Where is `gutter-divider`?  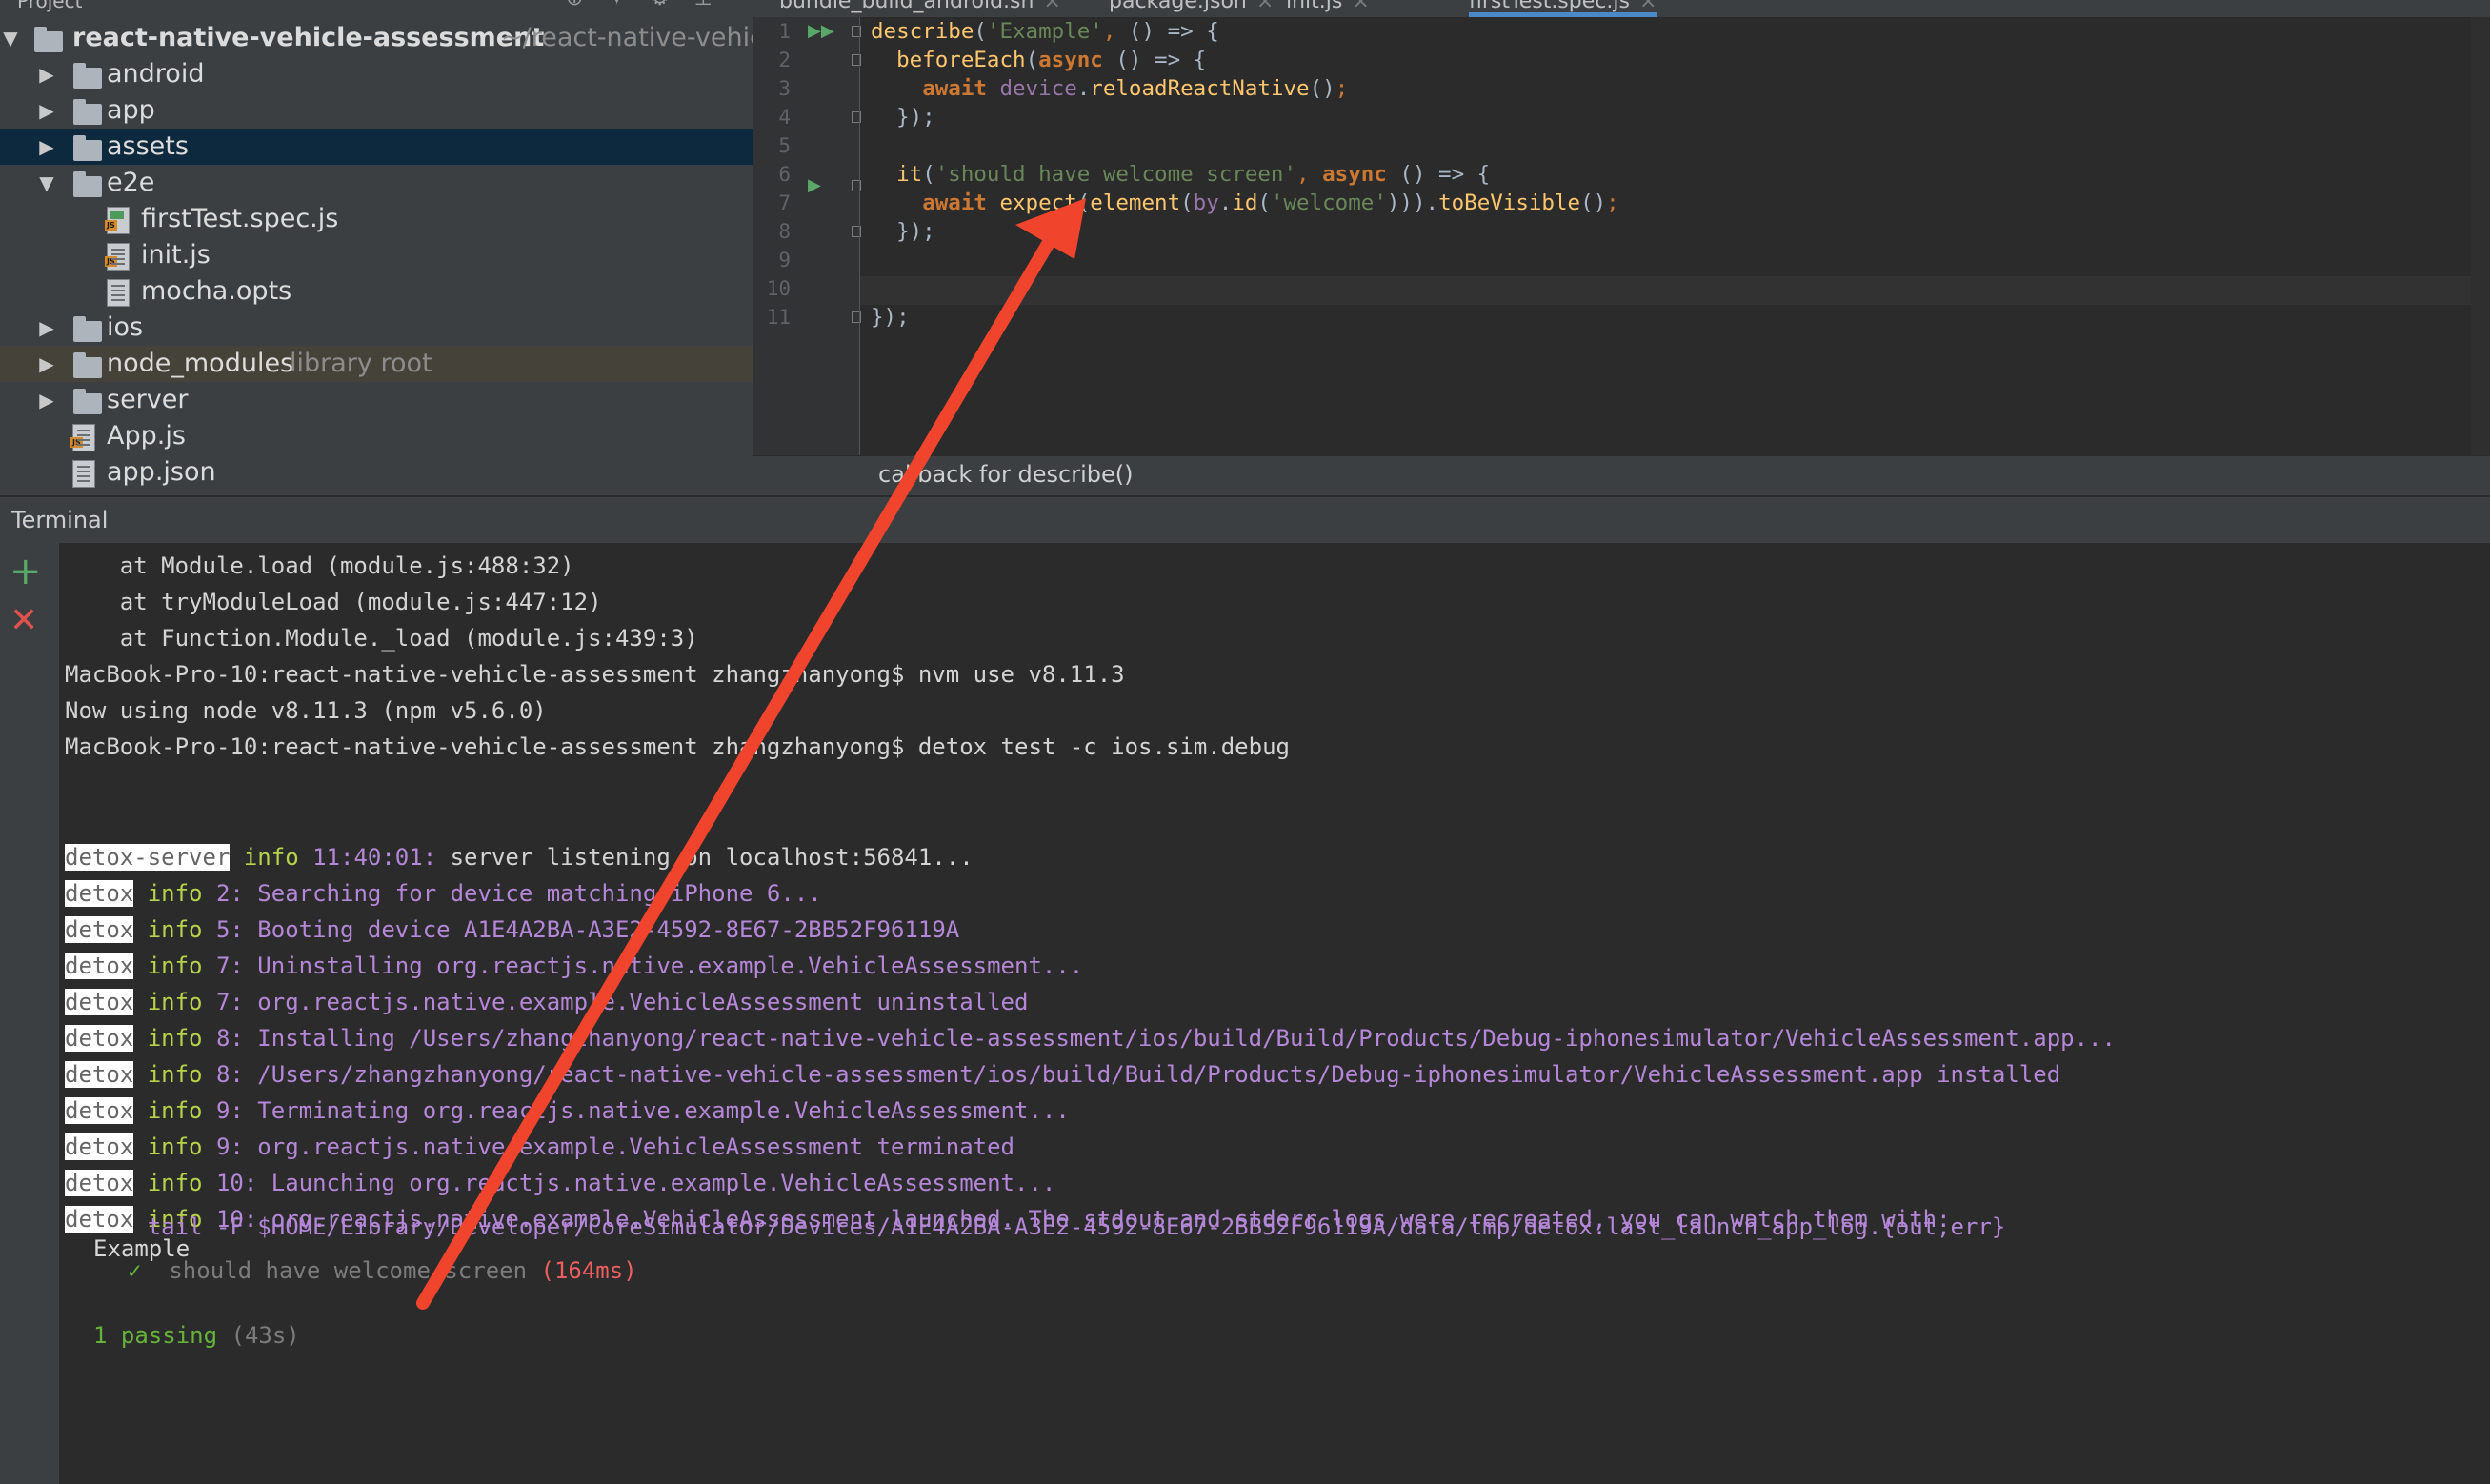 gutter-divider is located at coordinates (859, 236).